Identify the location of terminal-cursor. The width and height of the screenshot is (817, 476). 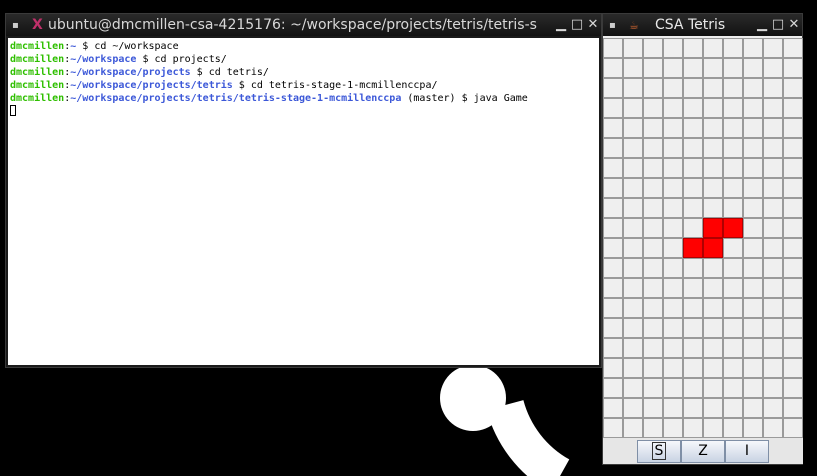
(13, 110).